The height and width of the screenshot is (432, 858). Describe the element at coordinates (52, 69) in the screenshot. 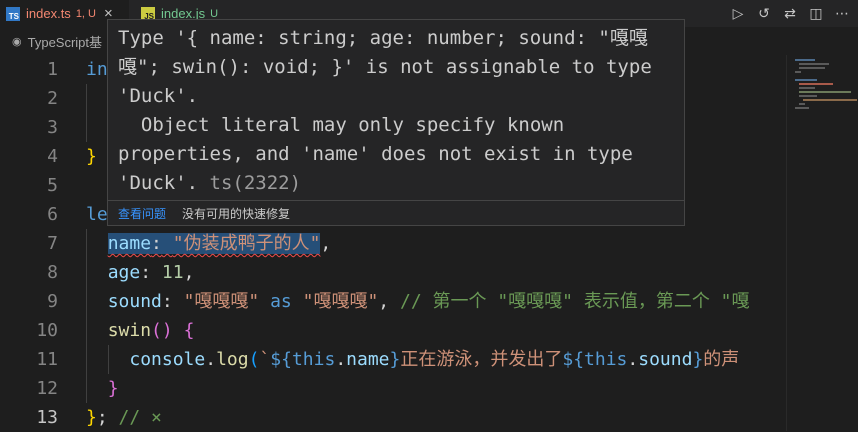

I see `line-number: 1` at that location.